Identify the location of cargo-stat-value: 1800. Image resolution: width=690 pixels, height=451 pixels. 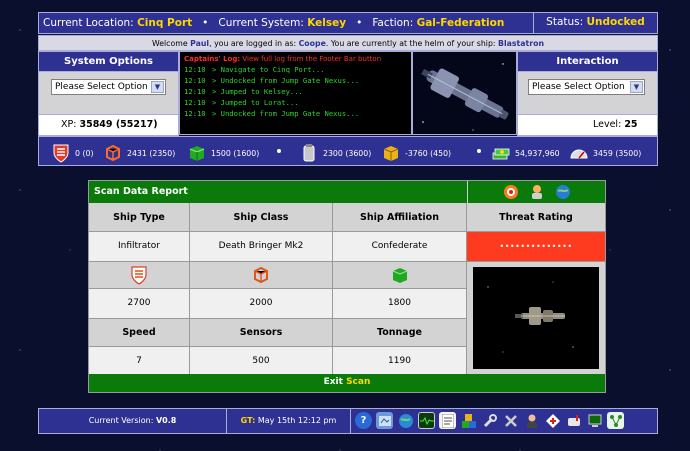
(400, 304).